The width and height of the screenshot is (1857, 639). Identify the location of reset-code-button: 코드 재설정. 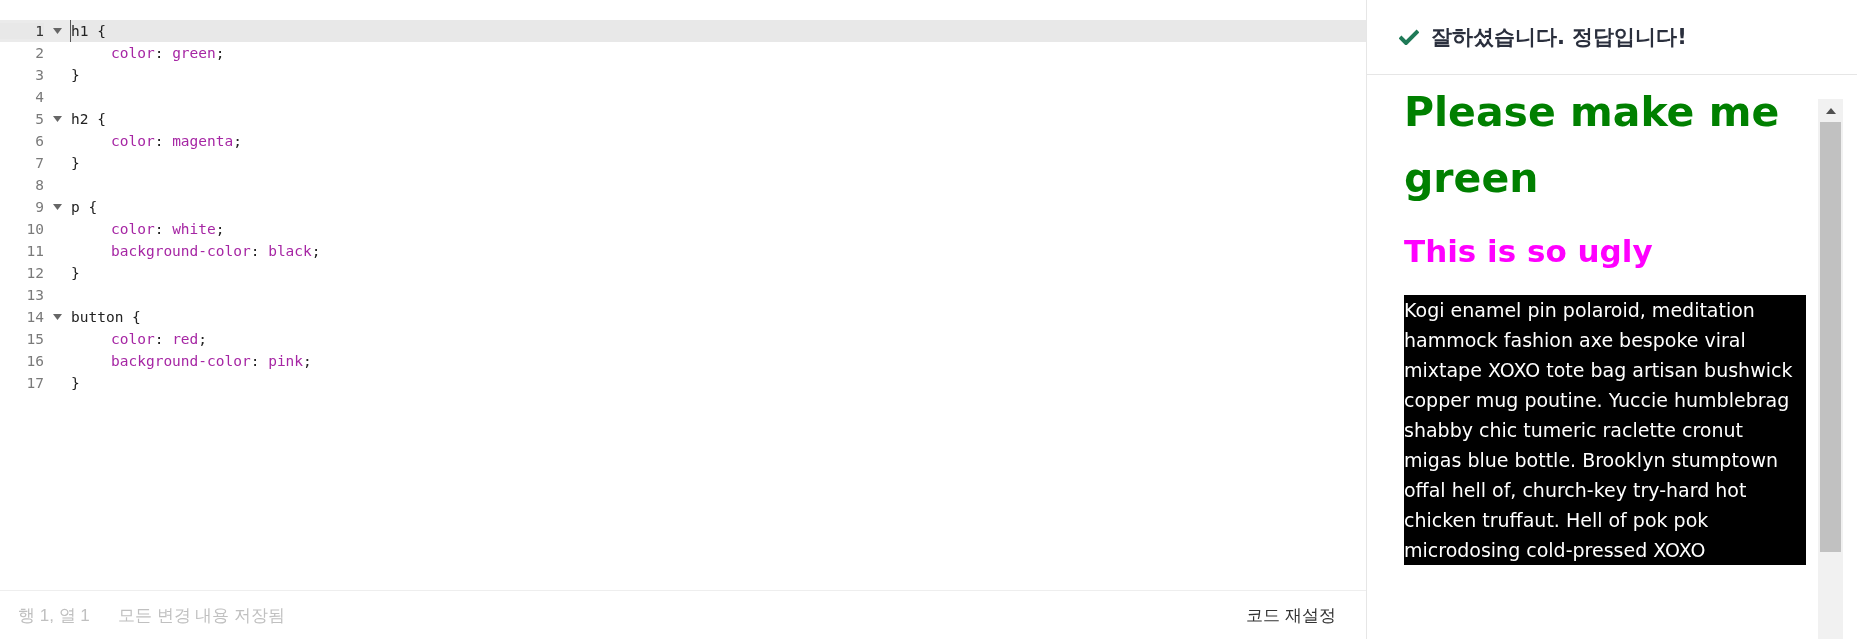
(1291, 615).